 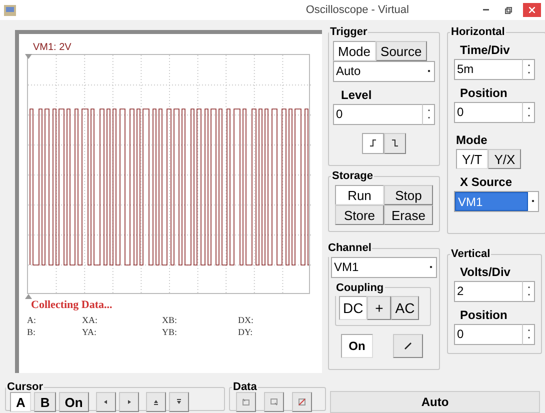 I want to click on group-title: Channel, so click(x=349, y=248).